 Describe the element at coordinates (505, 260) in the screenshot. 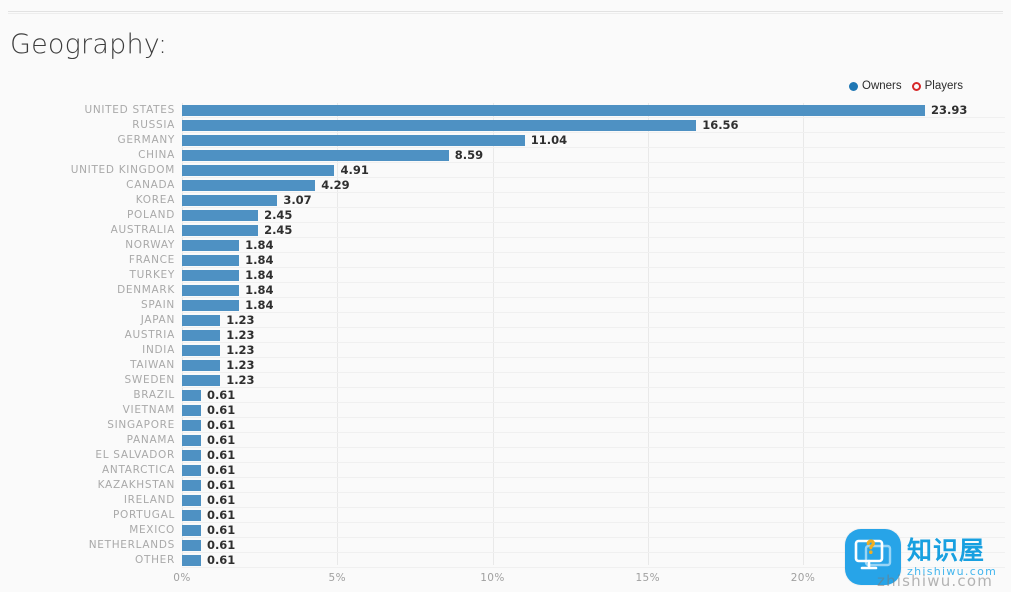

I see `bar-row: FRANCE 1.84` at that location.